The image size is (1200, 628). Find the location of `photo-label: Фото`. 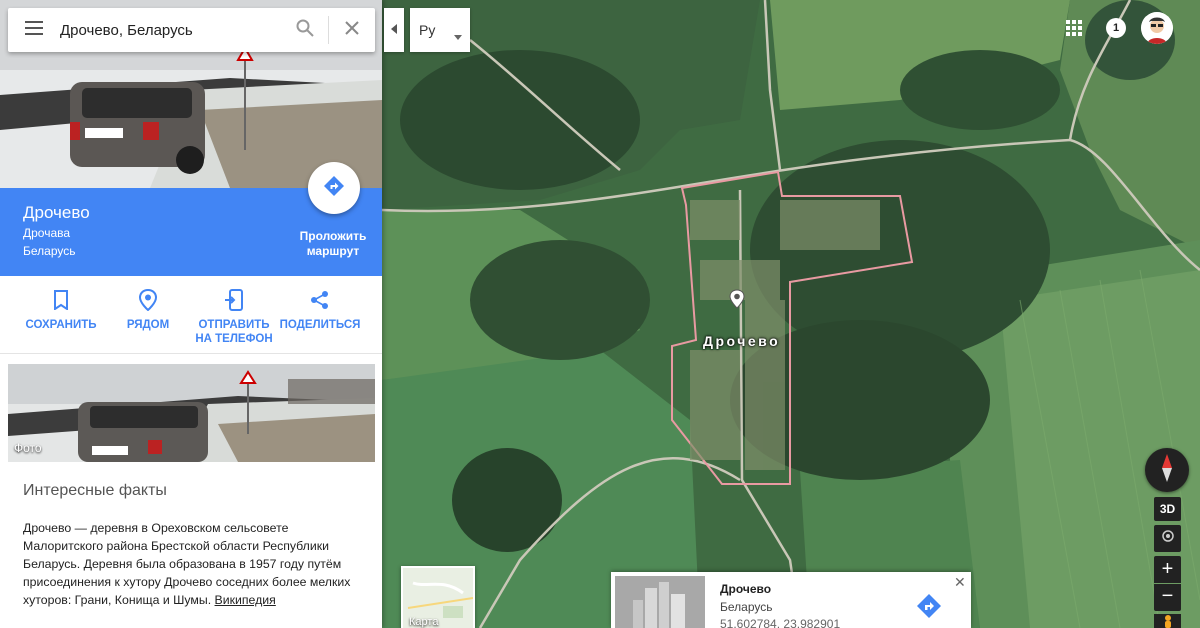

photo-label: Фото is located at coordinates (28, 448).